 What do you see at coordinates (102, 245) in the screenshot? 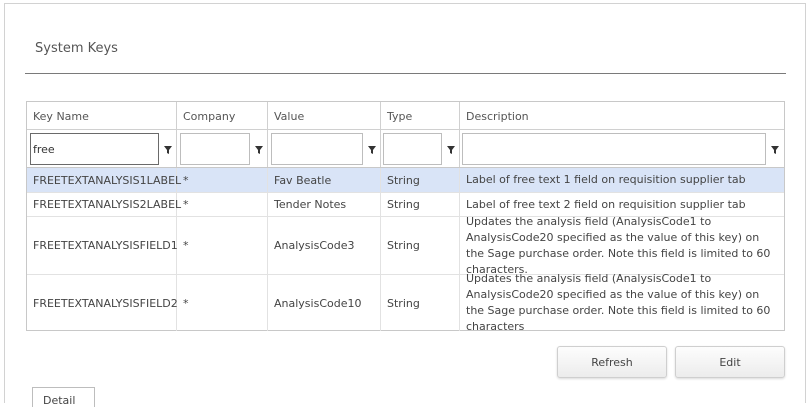
I see `key-name-cell: FREETEXTANALYSISFIELD1` at bounding box center [102, 245].